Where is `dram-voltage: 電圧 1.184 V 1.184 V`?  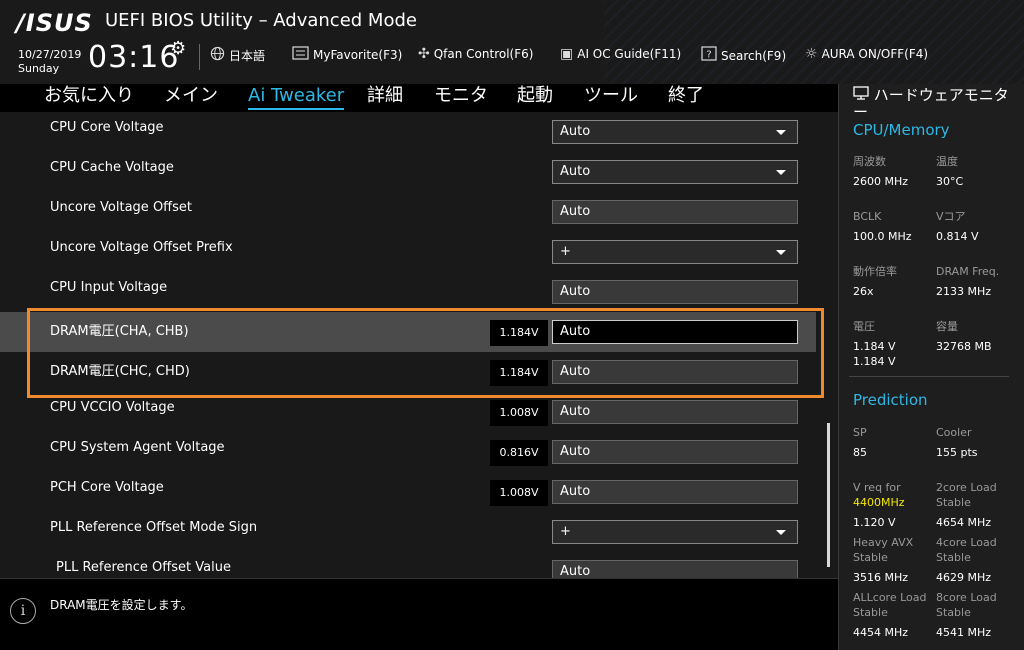
dram-voltage: 電圧 1.184 V 1.184 V is located at coordinates (874, 344).